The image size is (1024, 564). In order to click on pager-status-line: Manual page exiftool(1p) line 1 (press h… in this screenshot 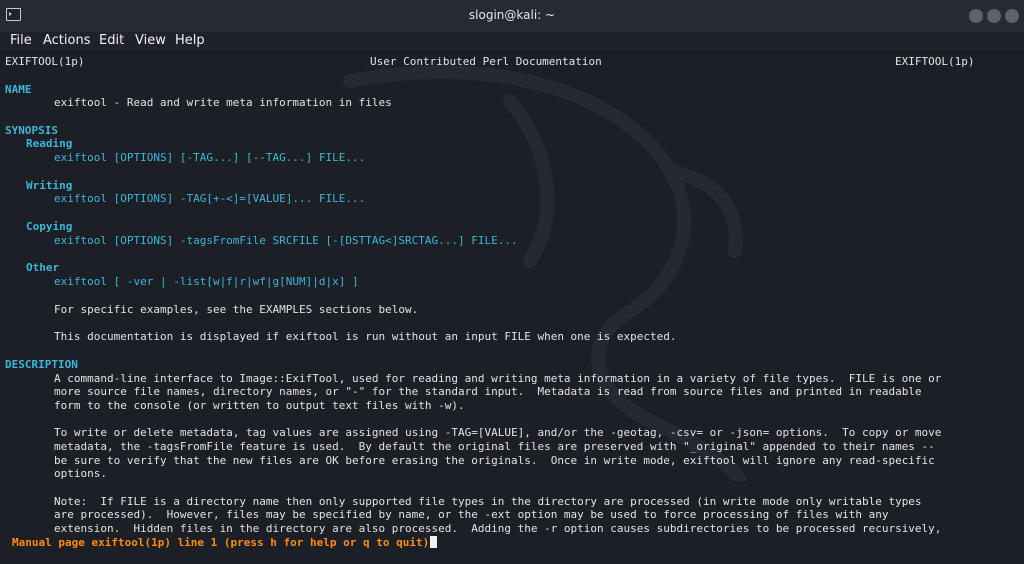, I will do `click(225, 542)`.